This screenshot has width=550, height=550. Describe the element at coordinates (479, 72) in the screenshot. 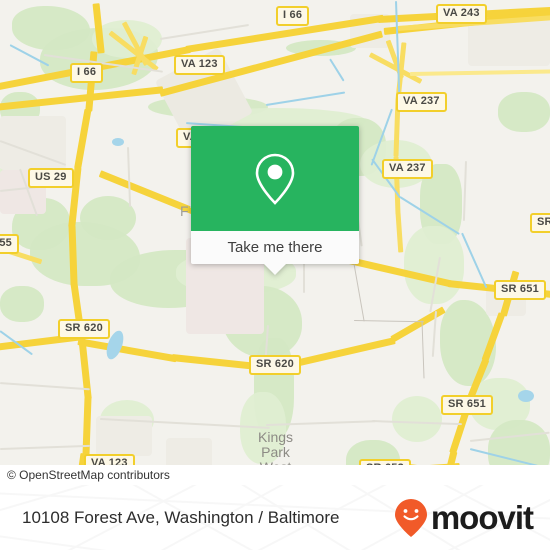

I see `road-east-west` at that location.